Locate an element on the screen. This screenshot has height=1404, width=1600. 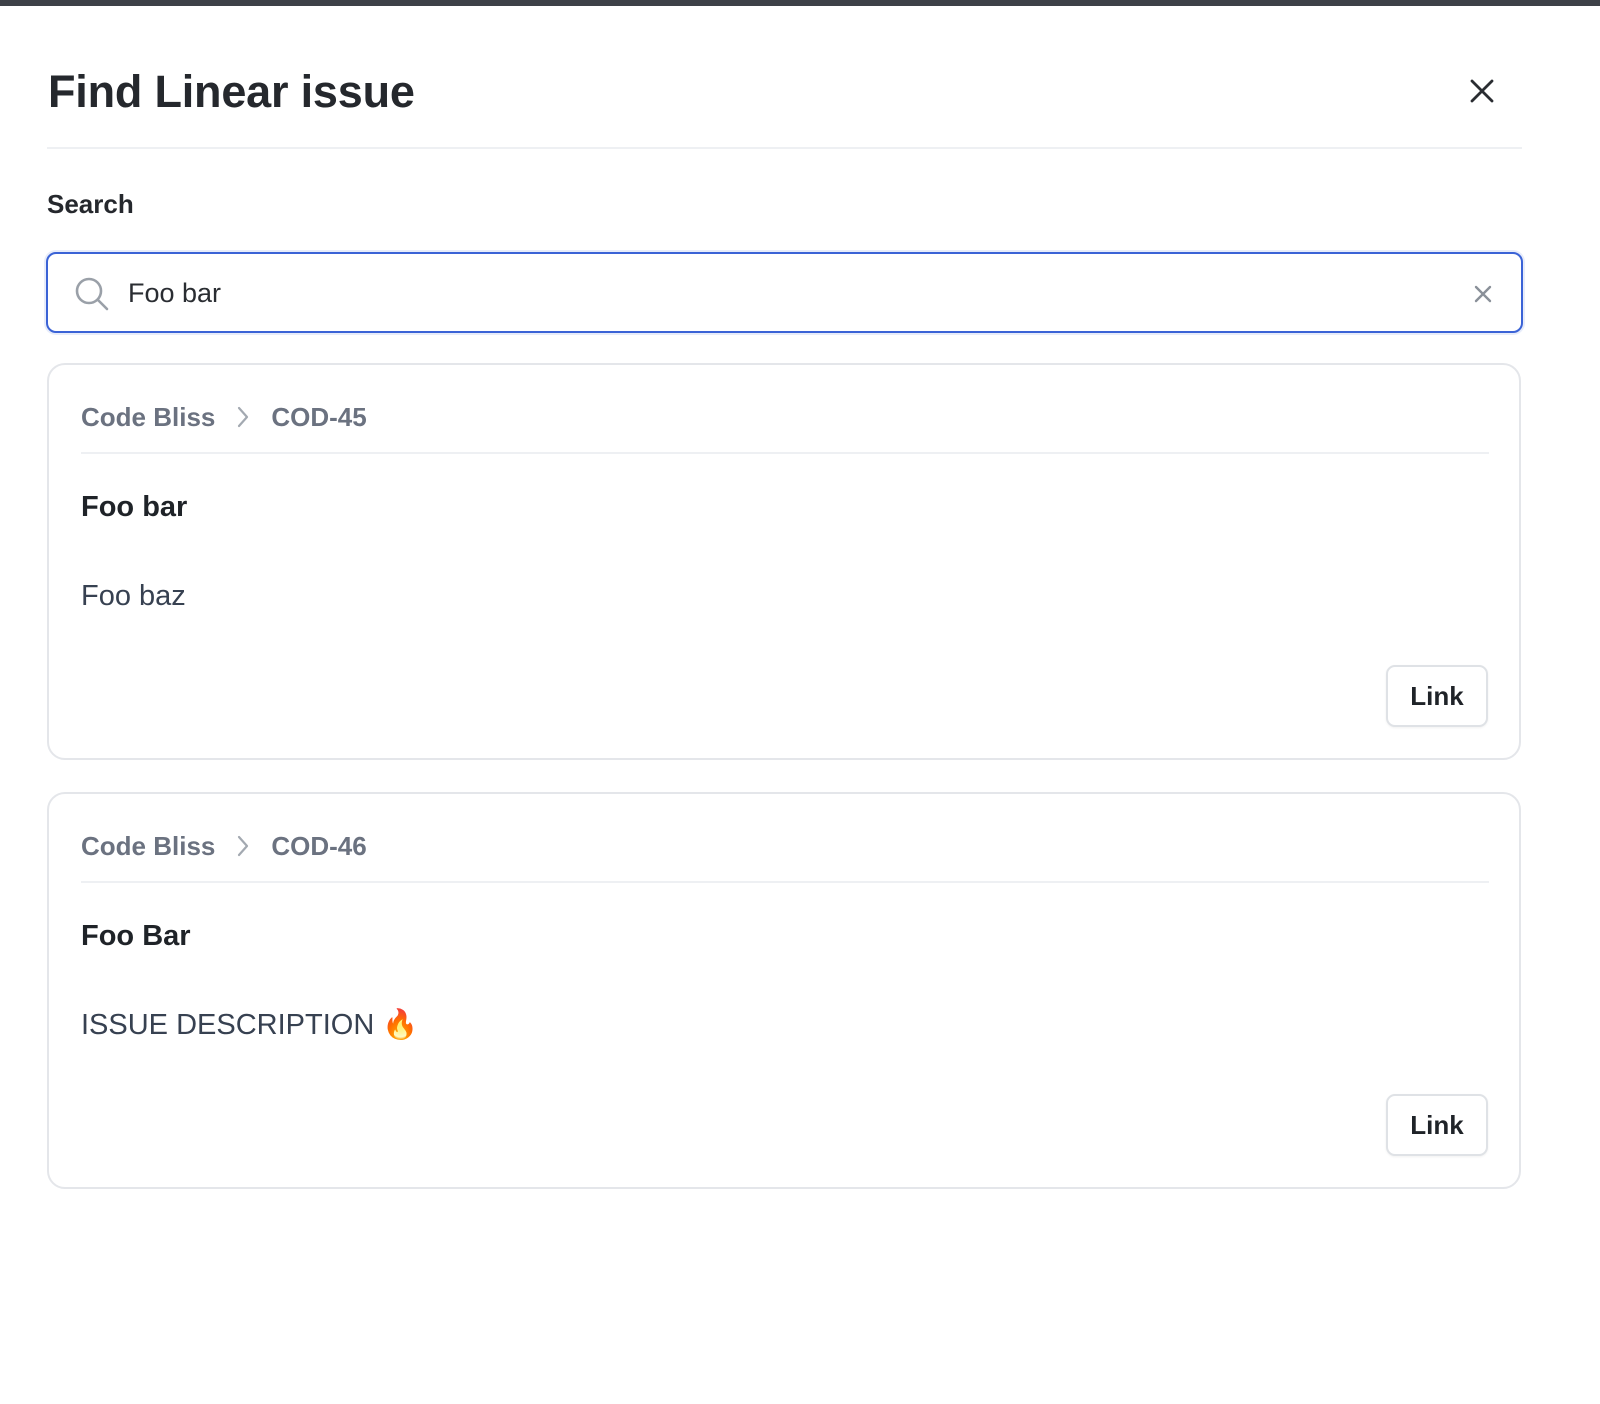
issue-description: ISSUE DESCRIPTION 🔥 is located at coordinates (250, 1025).